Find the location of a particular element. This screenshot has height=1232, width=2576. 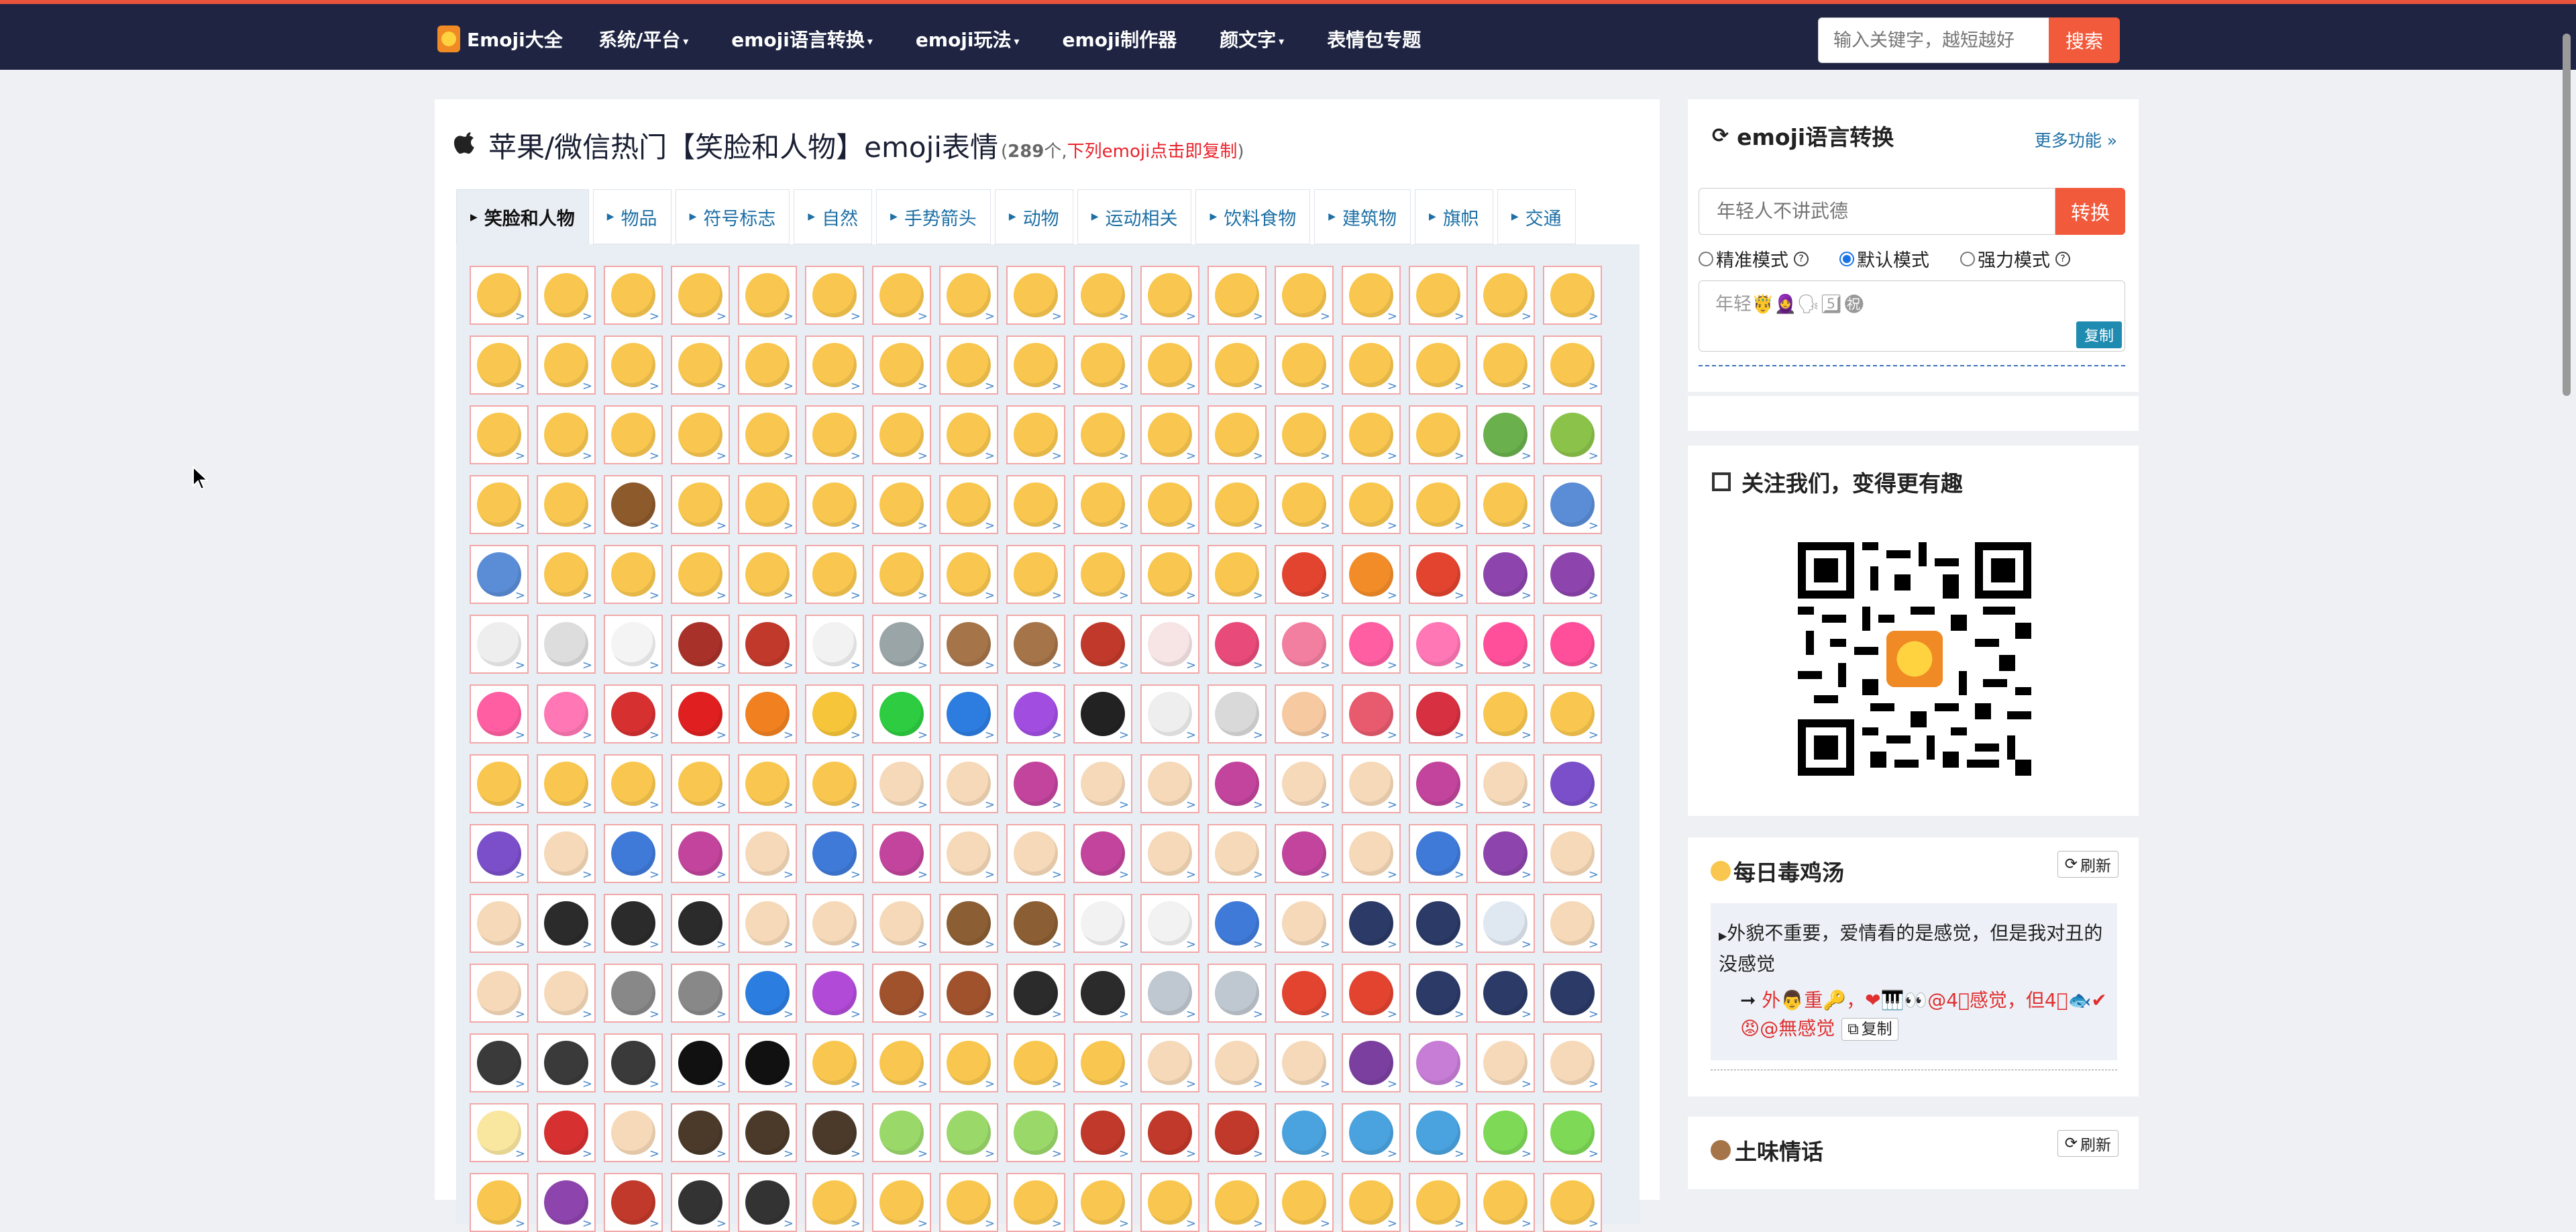

radio-default is located at coordinates (1846, 258).